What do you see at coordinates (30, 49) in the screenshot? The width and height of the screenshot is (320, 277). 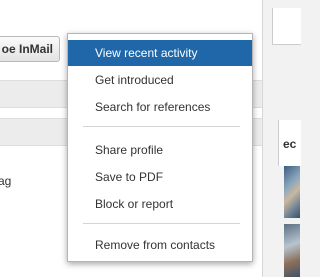 I see `send-inmail-button: oe InMail` at bounding box center [30, 49].